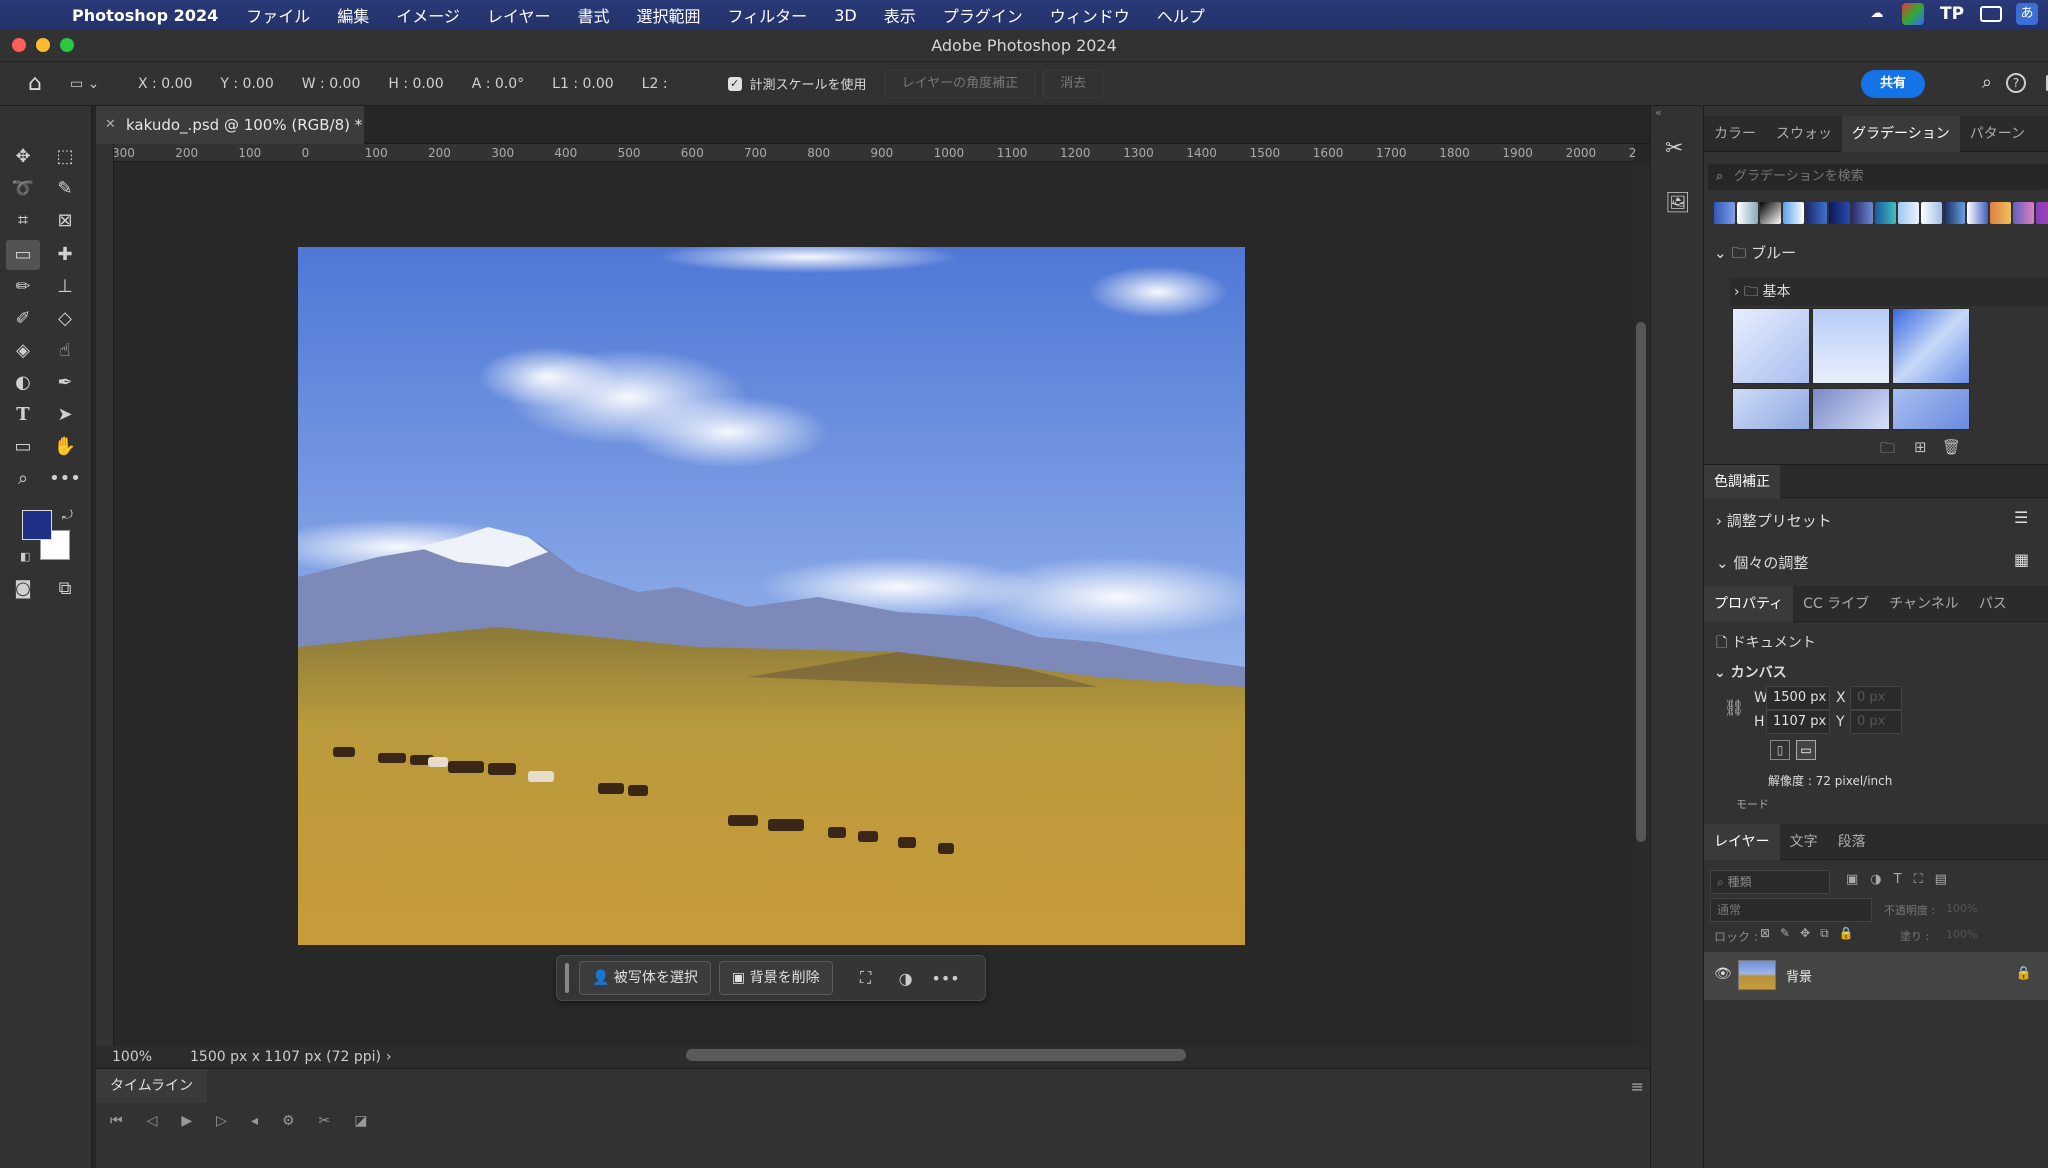 This screenshot has width=2048, height=1168. What do you see at coordinates (65, 589) in the screenshot?
I see `screen-mode-icon: ⧉` at bounding box center [65, 589].